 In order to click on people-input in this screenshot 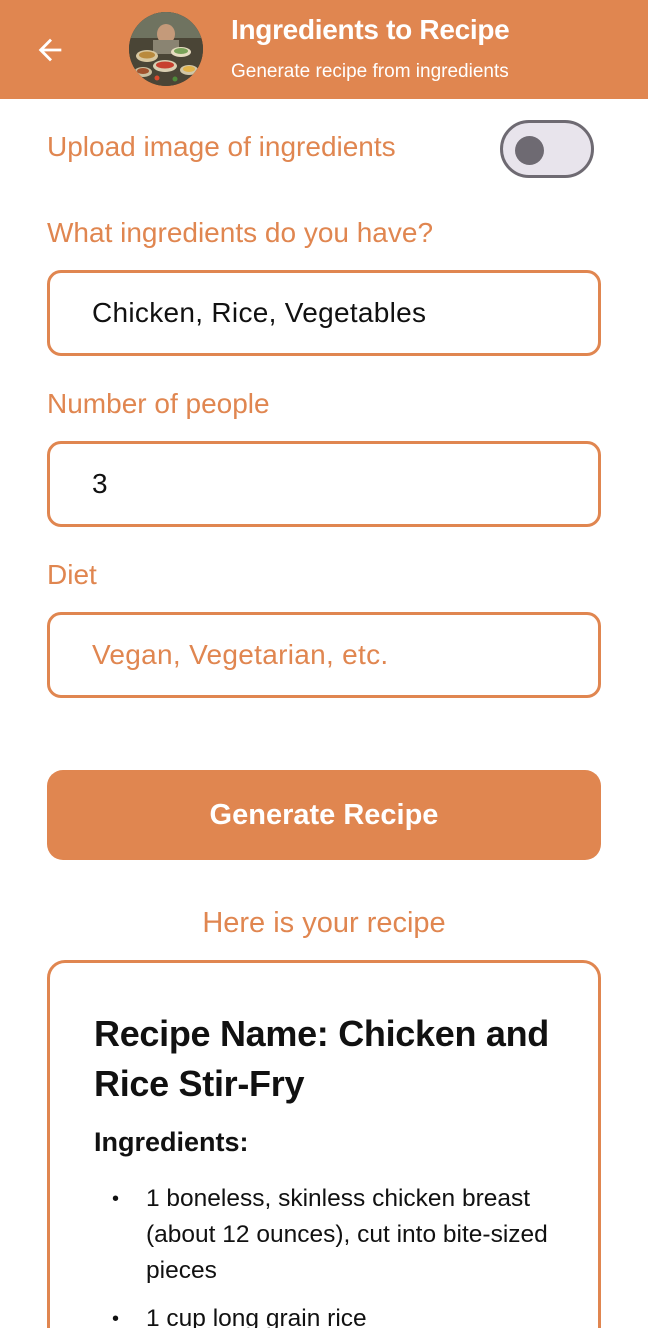, I will do `click(337, 484)`.